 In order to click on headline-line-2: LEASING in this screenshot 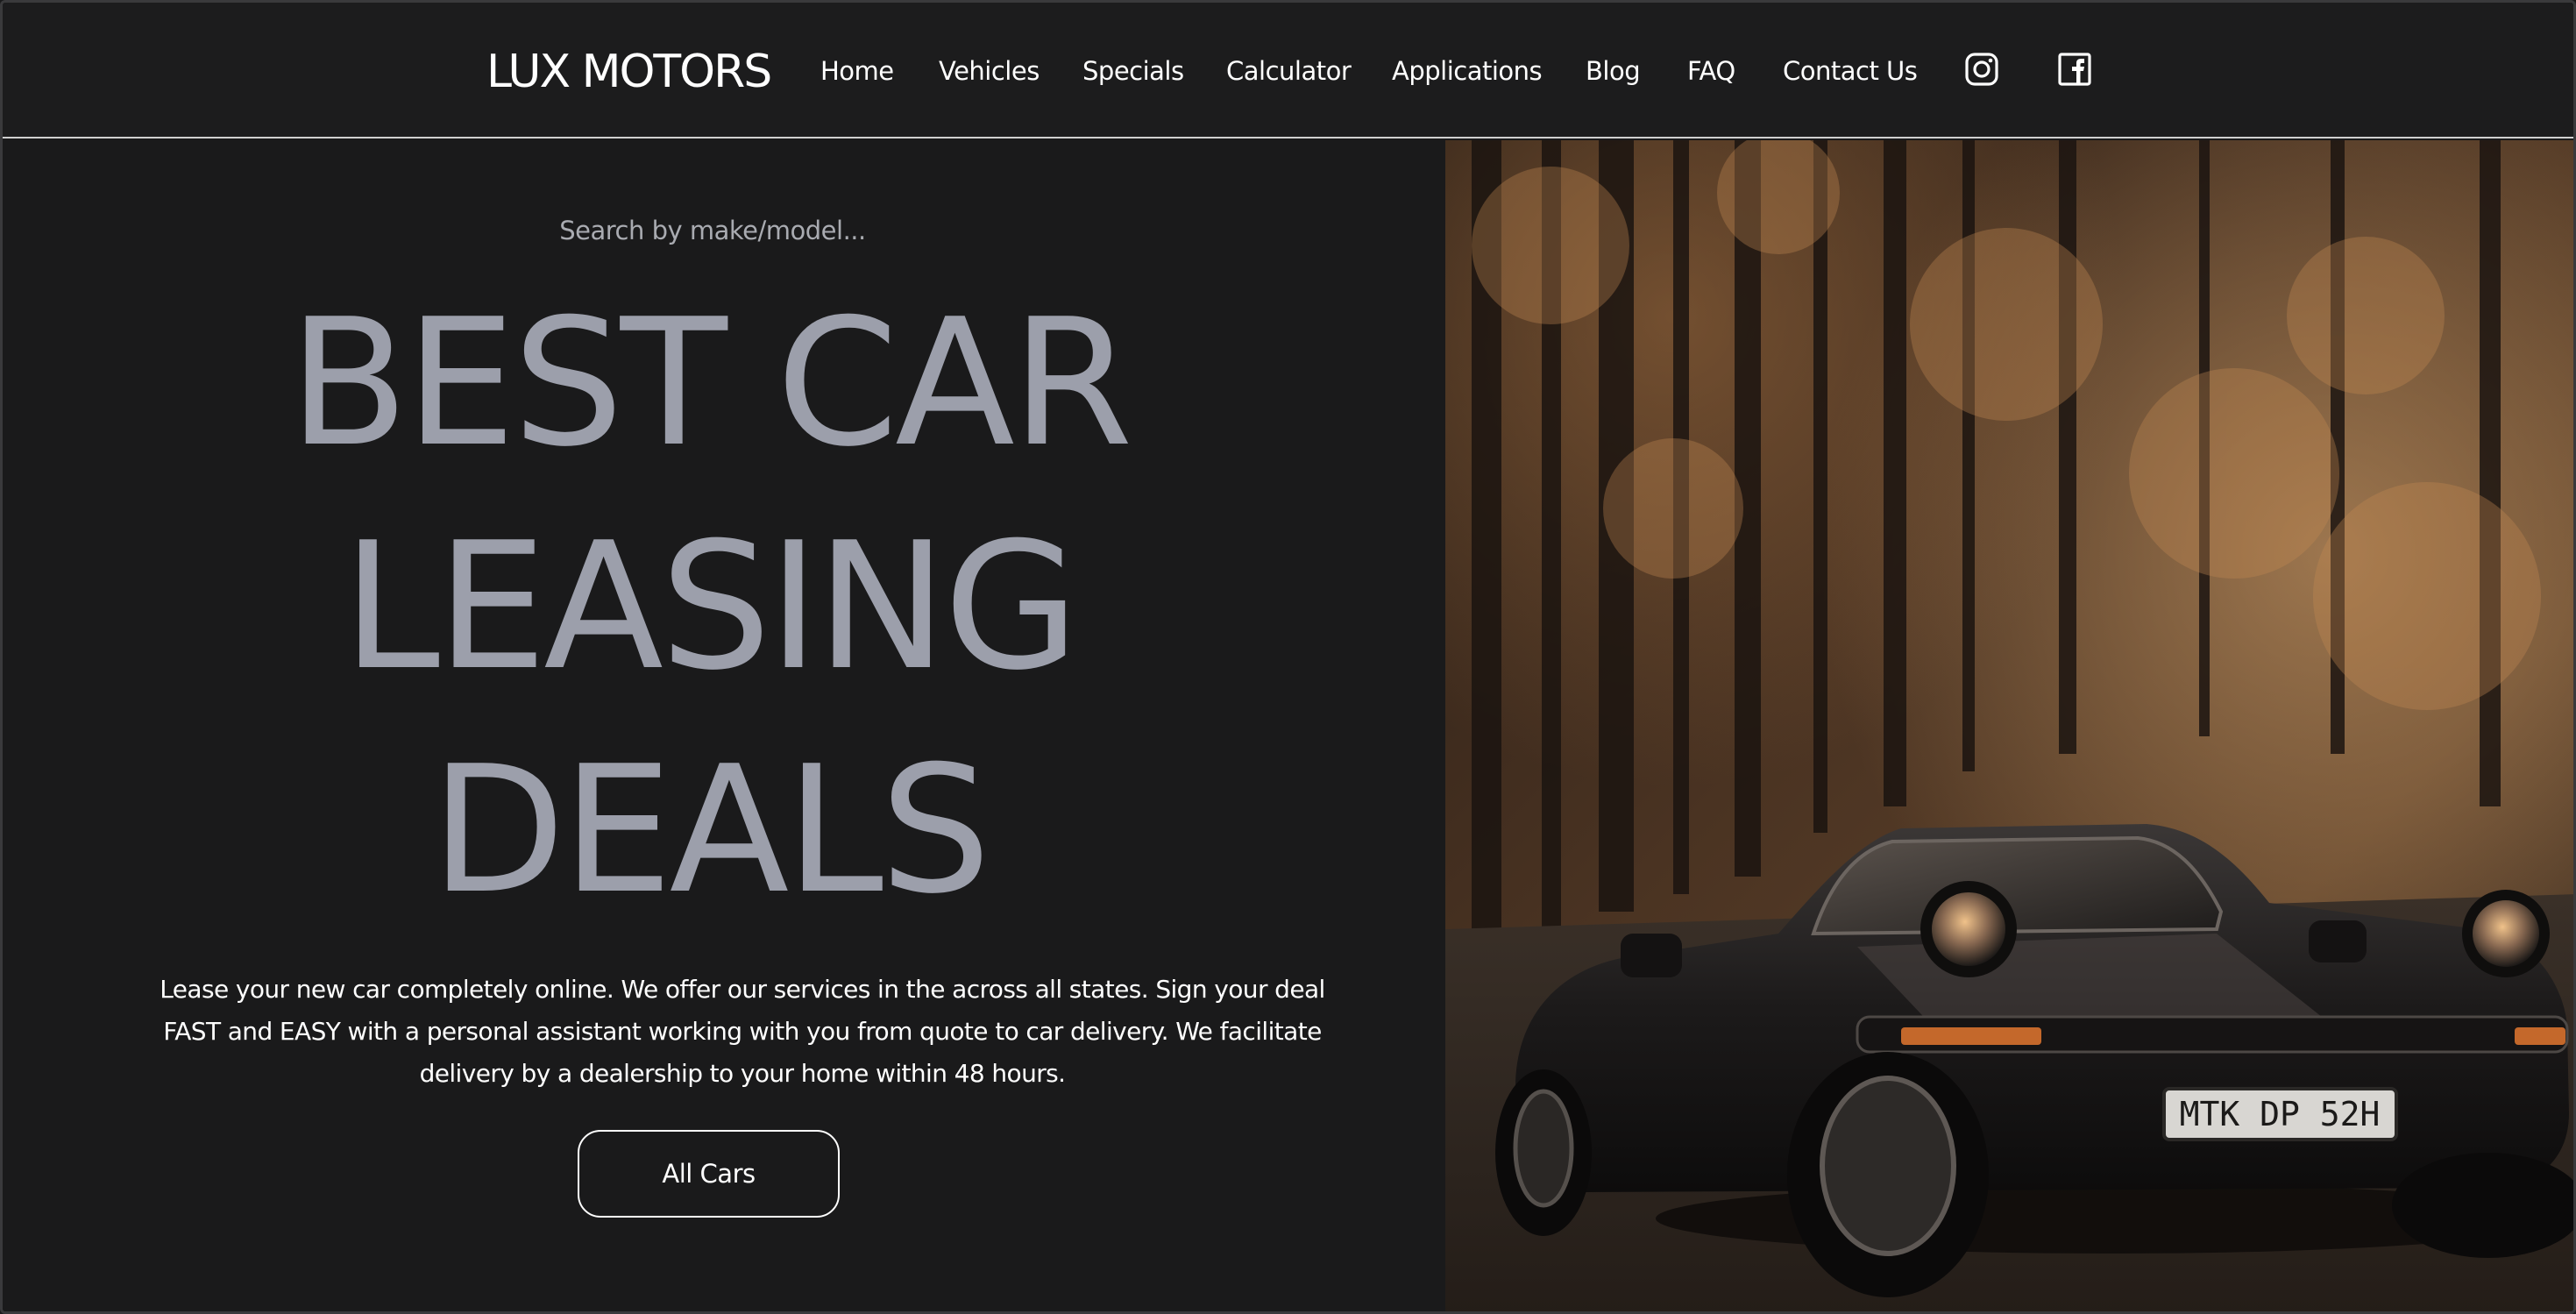, I will do `click(710, 607)`.